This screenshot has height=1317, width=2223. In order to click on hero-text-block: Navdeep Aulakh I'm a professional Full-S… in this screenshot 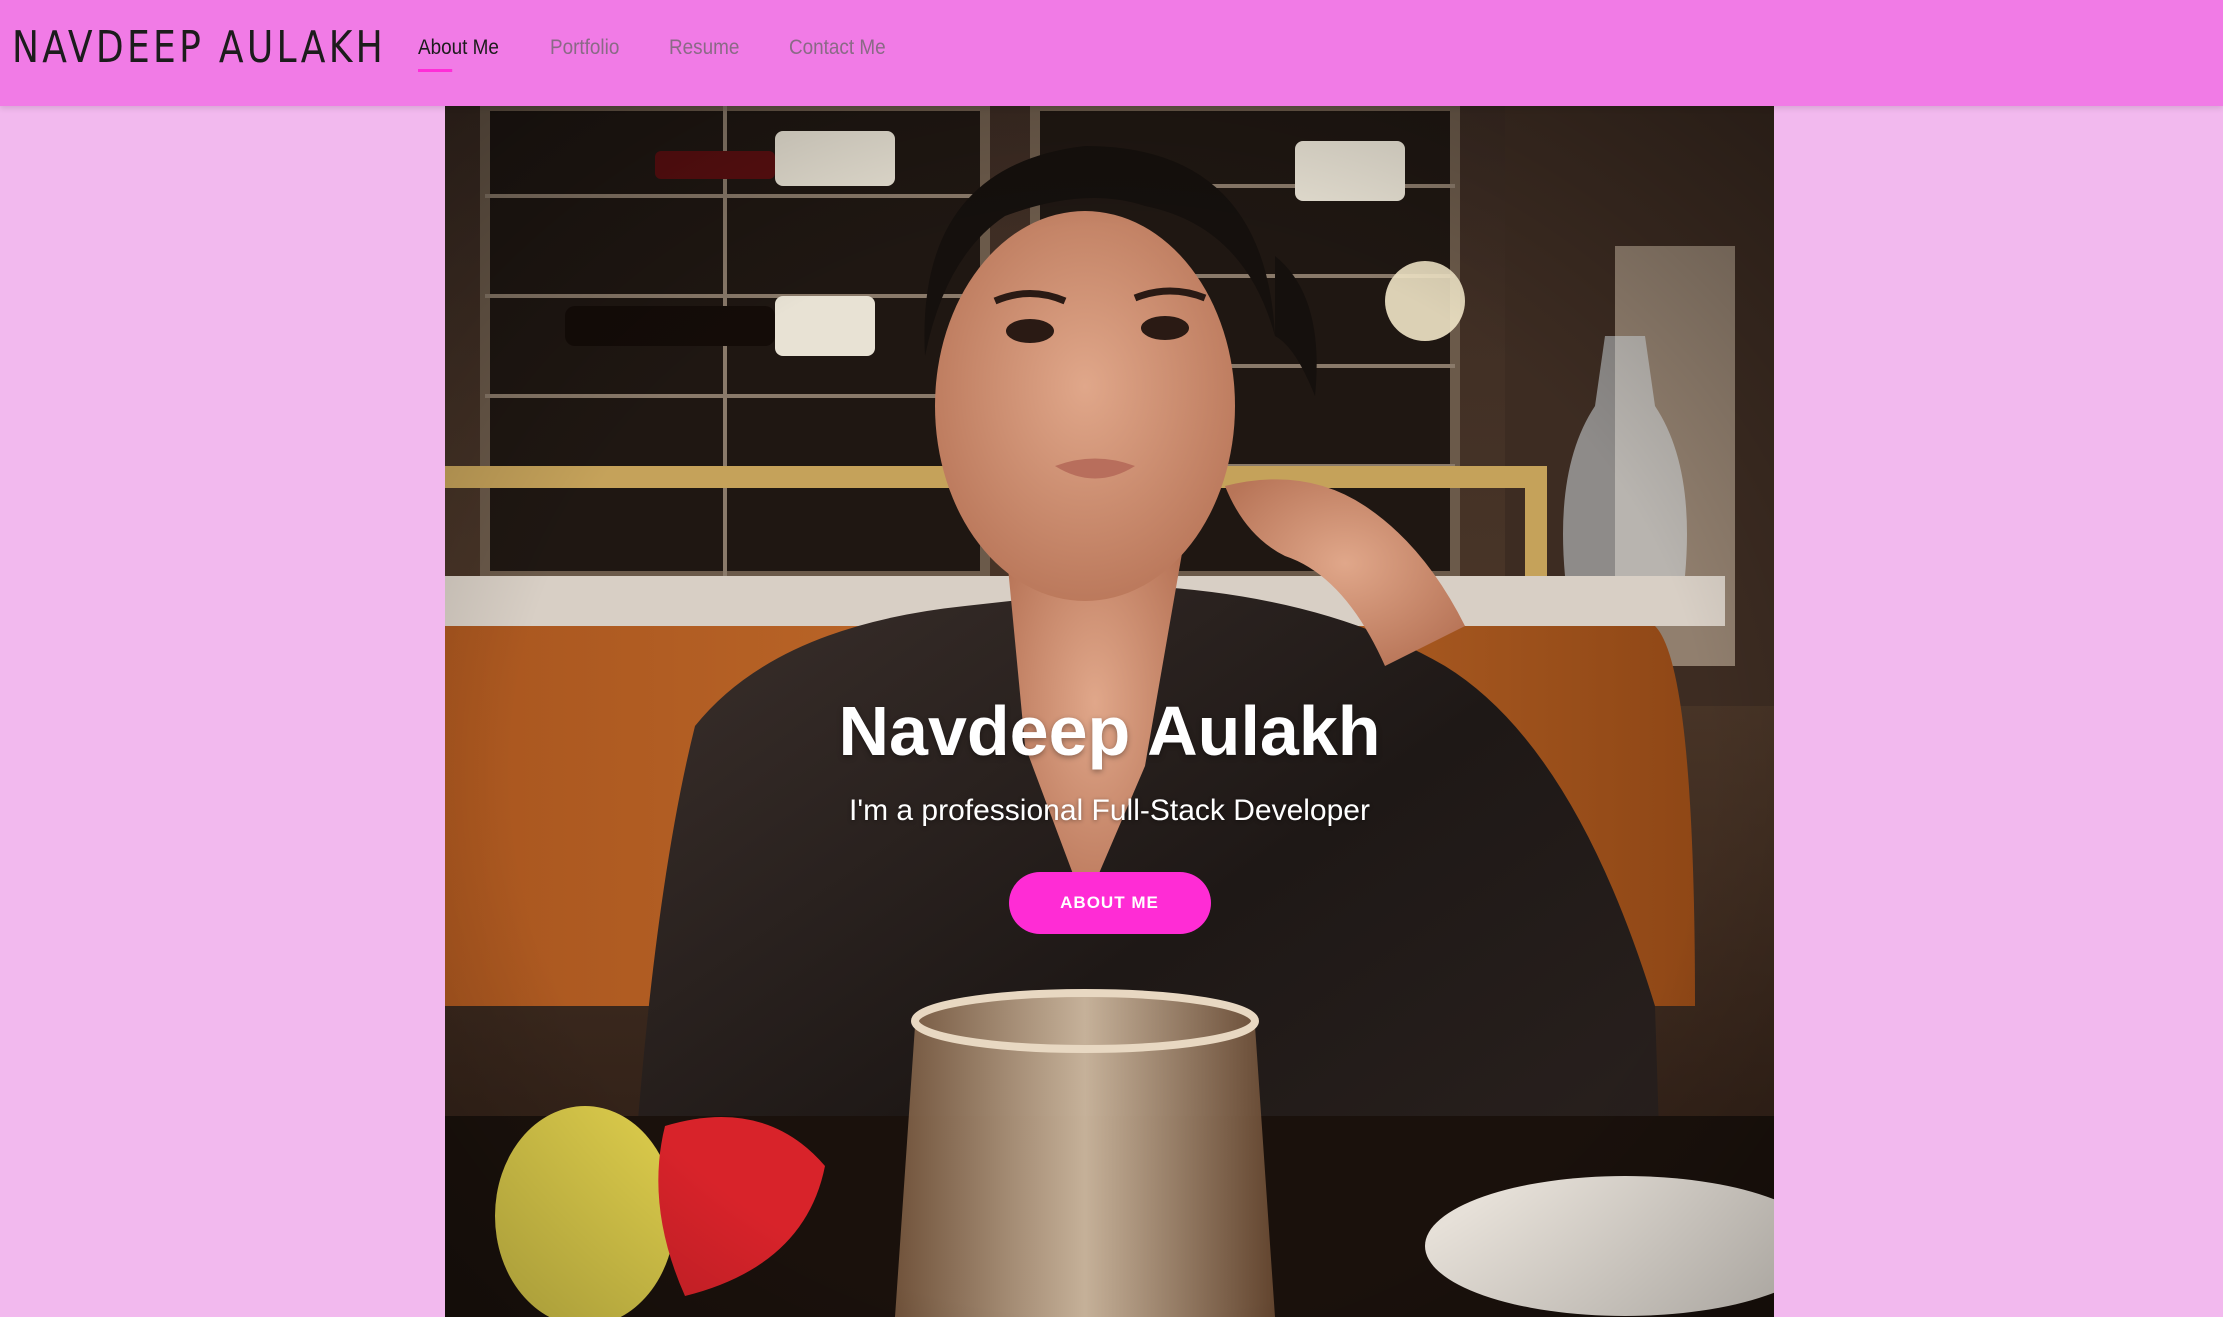, I will do `click(1109, 815)`.